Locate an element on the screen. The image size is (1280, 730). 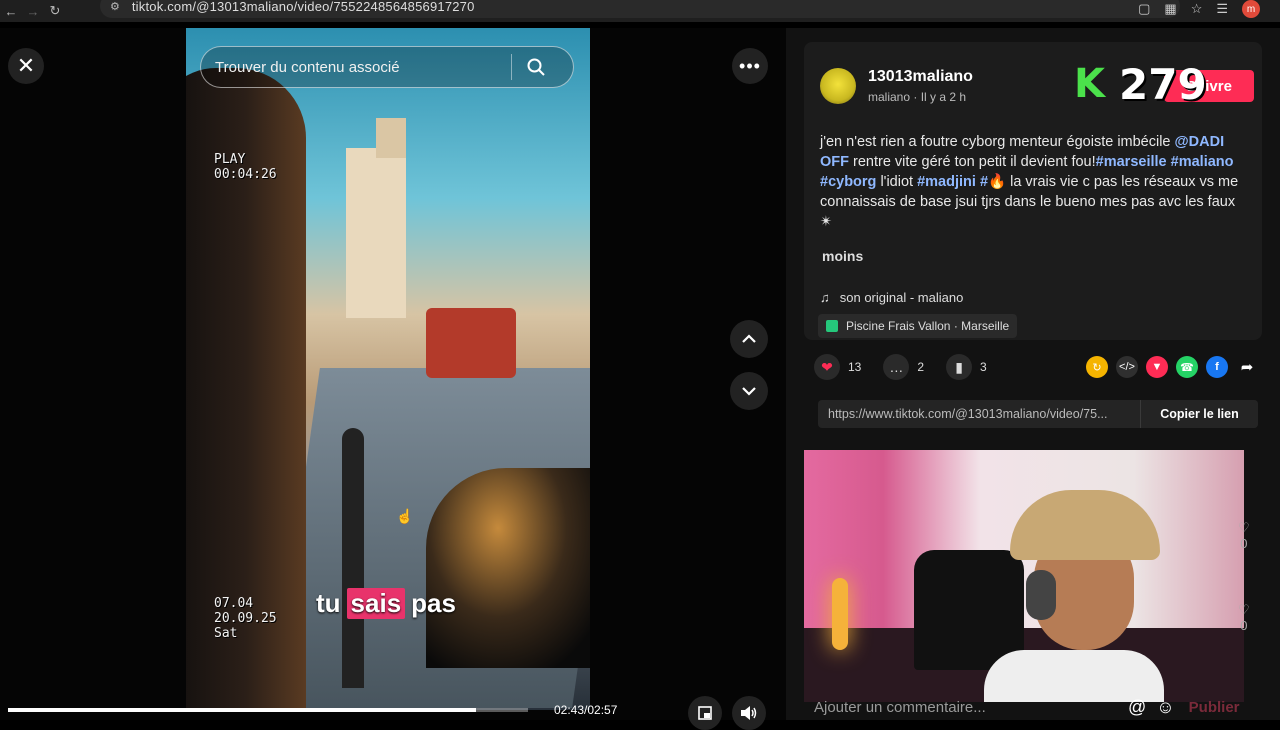
vhs-date: 20.09.25 is located at coordinates (245, 618).